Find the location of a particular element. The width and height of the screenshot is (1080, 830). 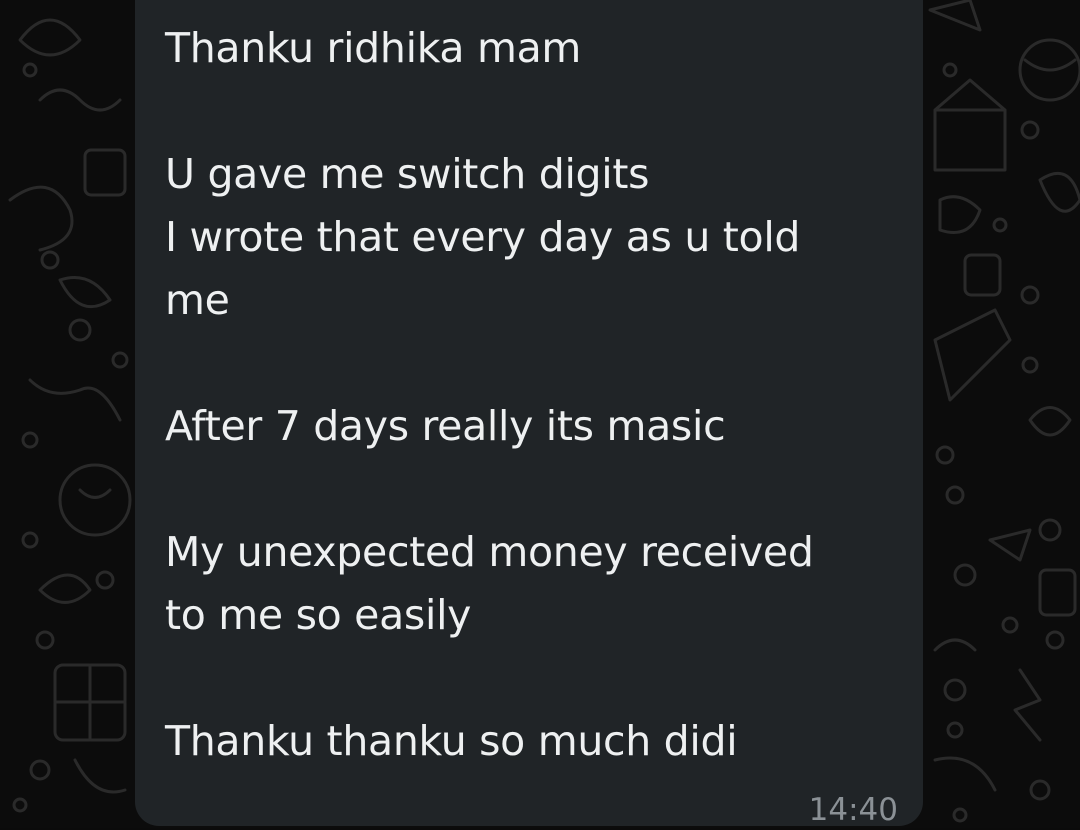

message-line: me is located at coordinates (197, 300).